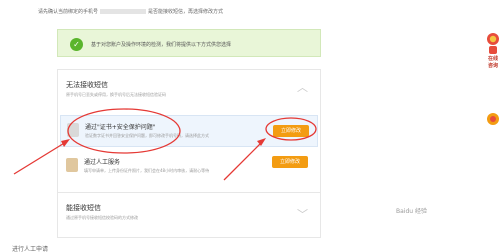  What do you see at coordinates (493, 119) in the screenshot?
I see `badge-icon` at bounding box center [493, 119].